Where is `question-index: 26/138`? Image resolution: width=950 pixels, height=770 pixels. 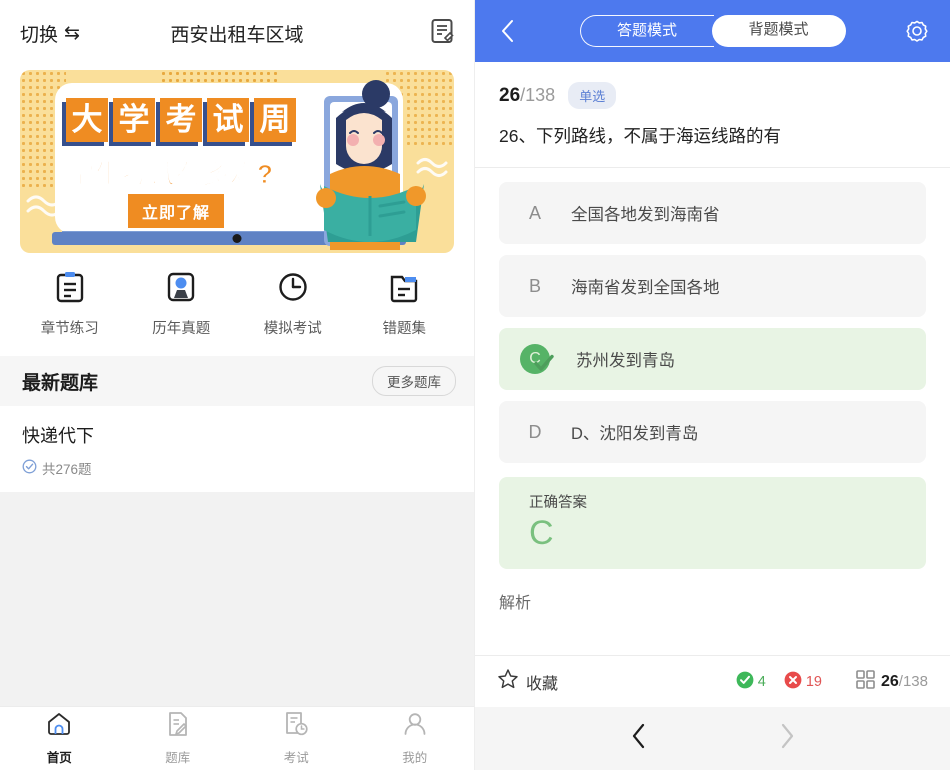
question-index: 26/138 is located at coordinates (527, 96).